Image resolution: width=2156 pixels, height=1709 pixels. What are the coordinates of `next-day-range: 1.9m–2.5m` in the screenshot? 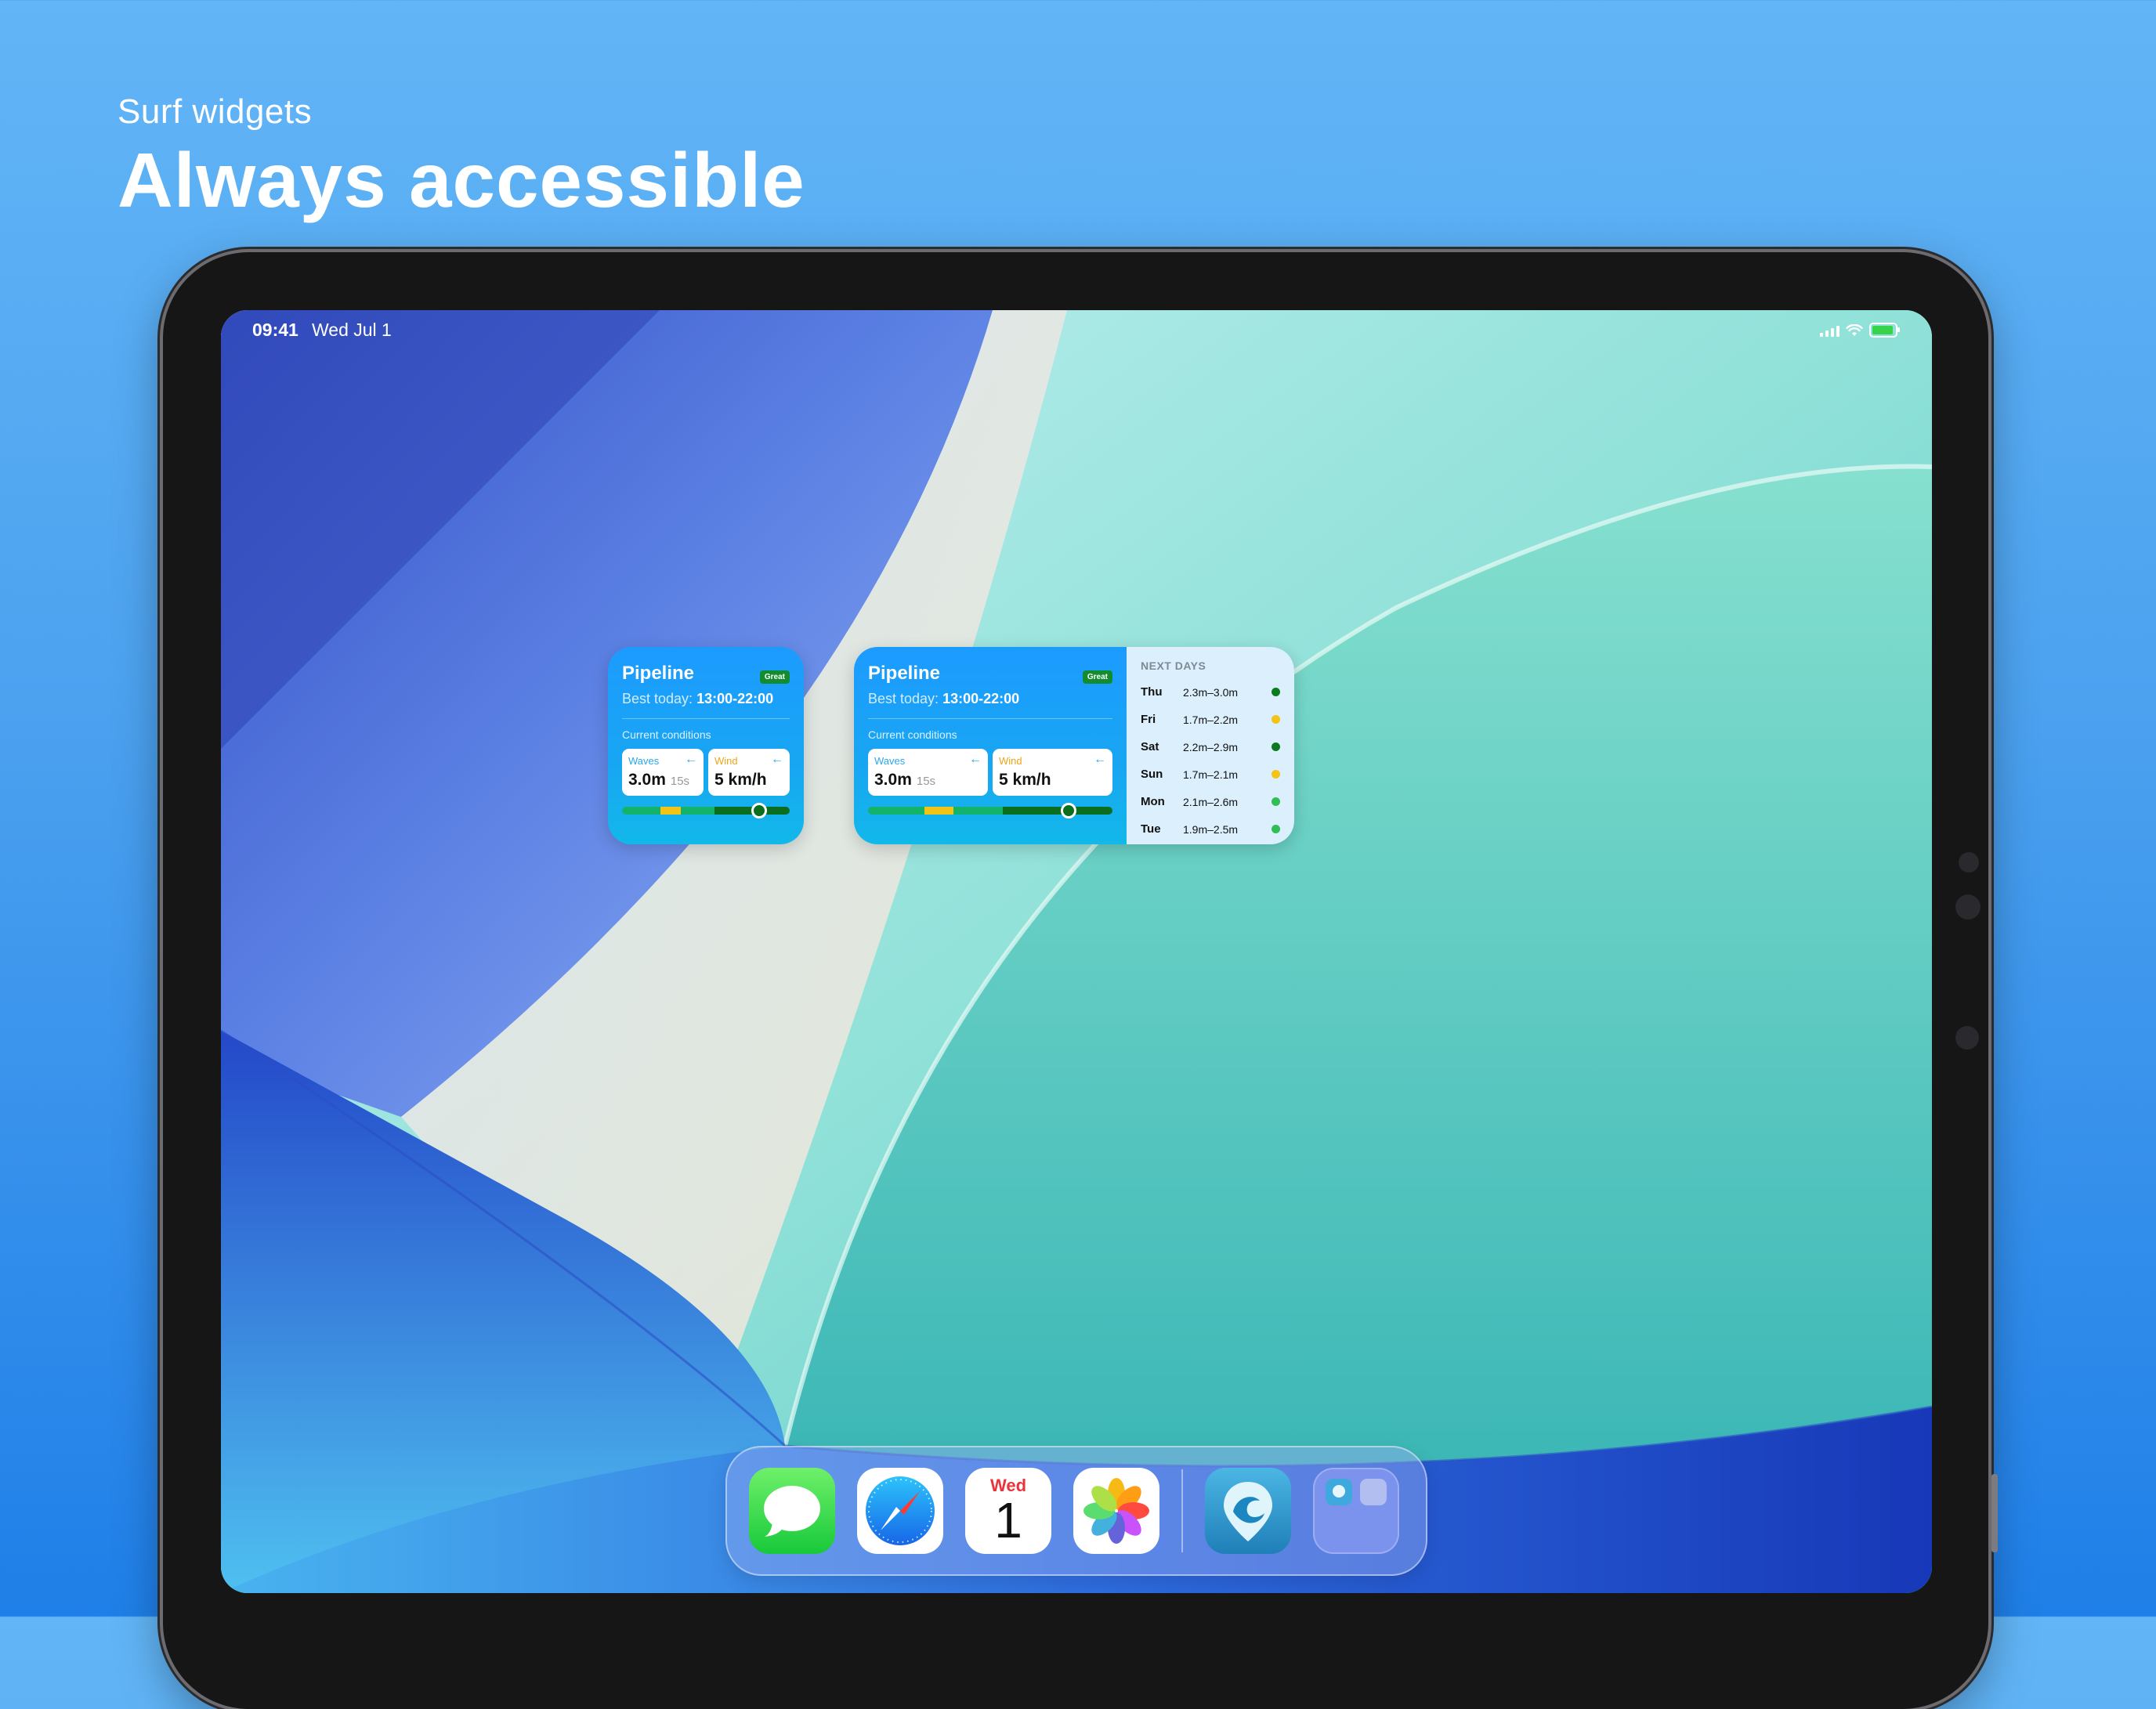 It's located at (1211, 829).